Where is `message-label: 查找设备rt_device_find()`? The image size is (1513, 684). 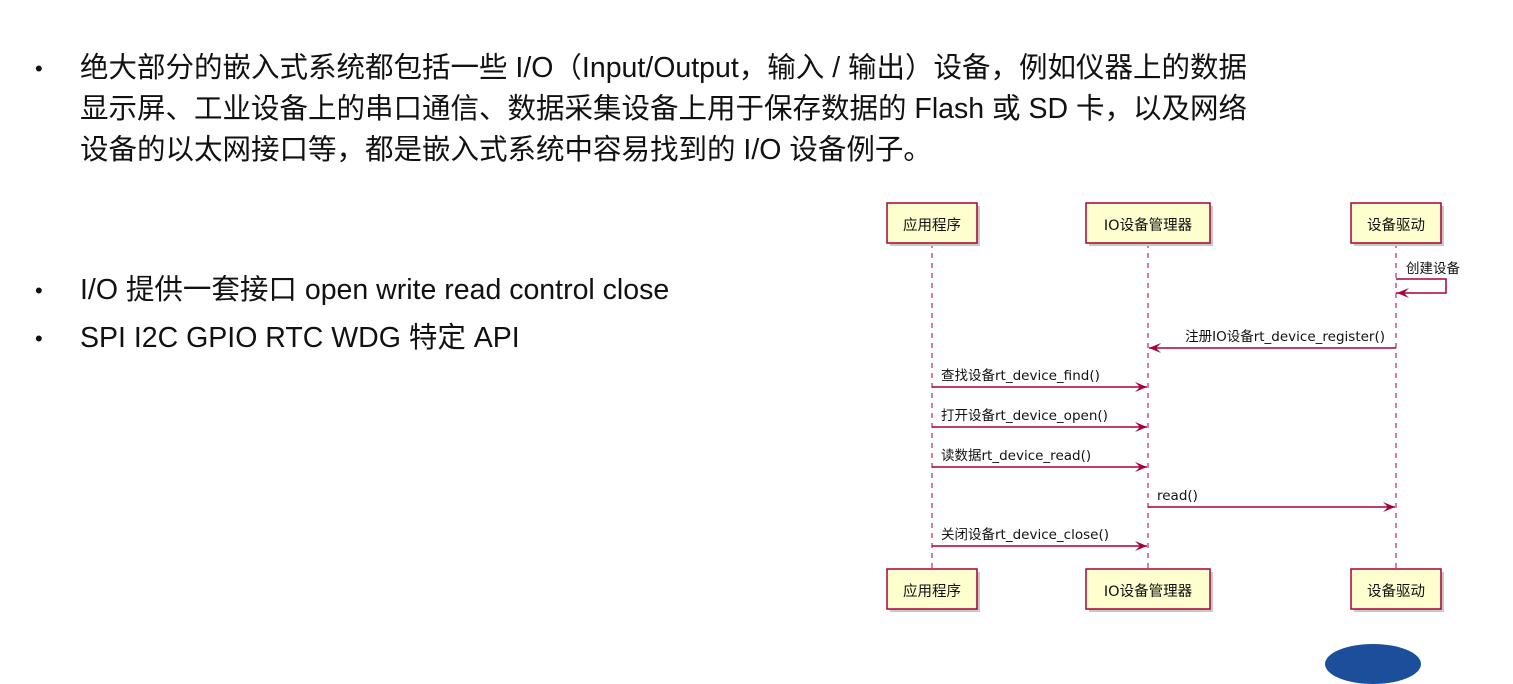 message-label: 查找设备rt_device_find() is located at coordinates (1020, 375).